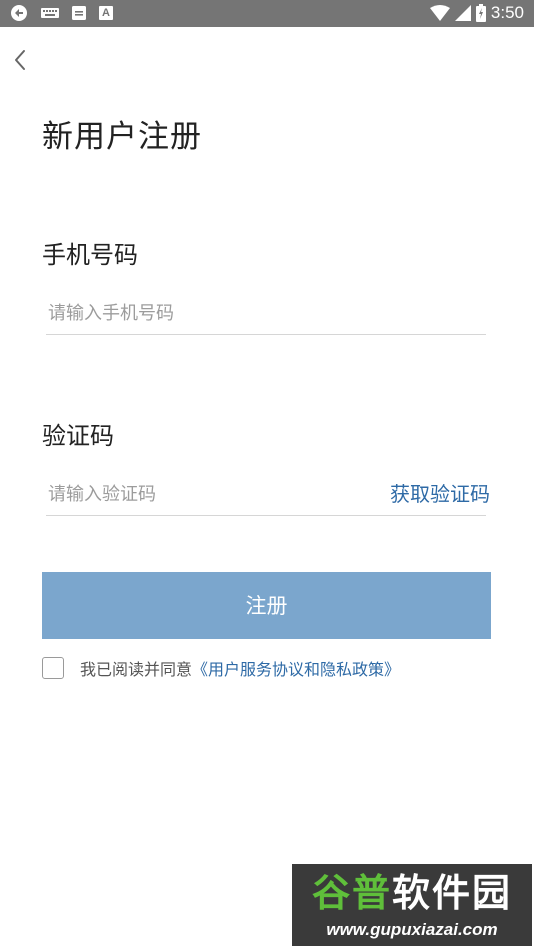 The image size is (534, 950). I want to click on page-title: 新用户注册, so click(122, 137).